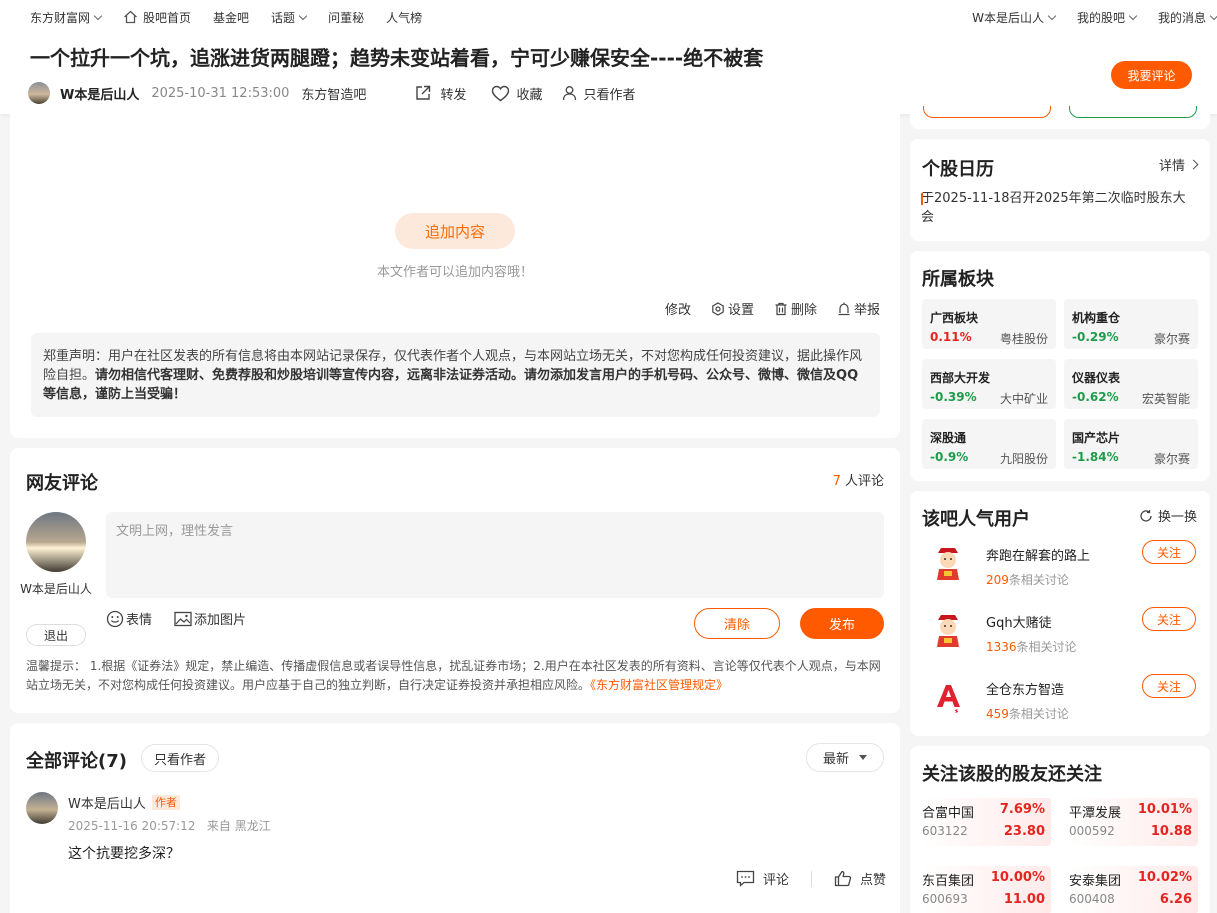  I want to click on post-ops: 修改 设置 删除 举报, so click(762, 308).